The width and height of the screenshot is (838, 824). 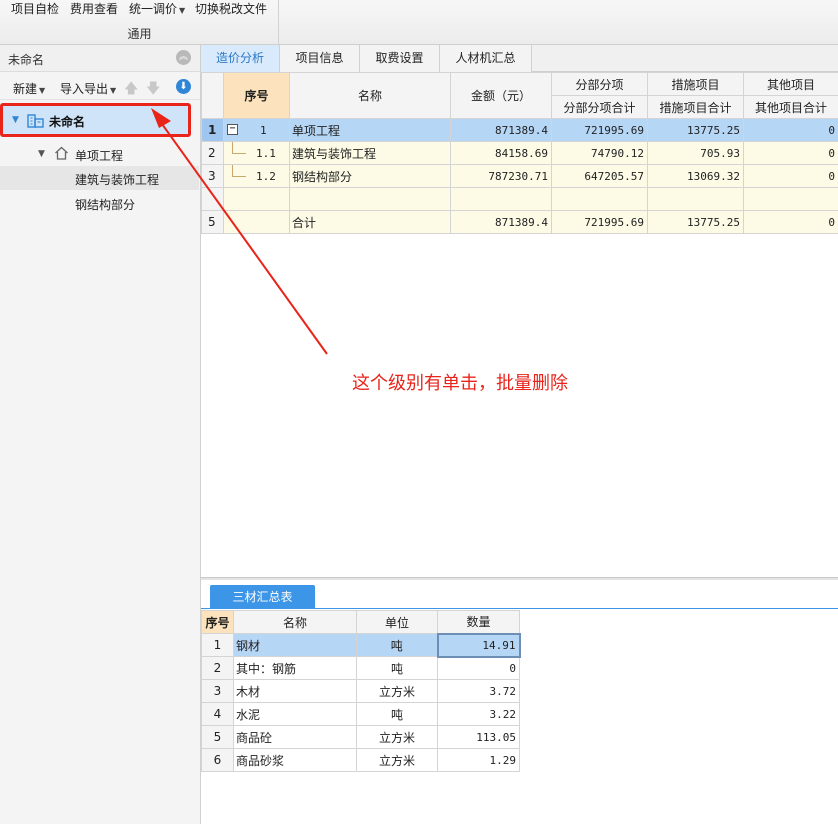 I want to click on project-check-button: 项目自检, so click(x=35, y=8).